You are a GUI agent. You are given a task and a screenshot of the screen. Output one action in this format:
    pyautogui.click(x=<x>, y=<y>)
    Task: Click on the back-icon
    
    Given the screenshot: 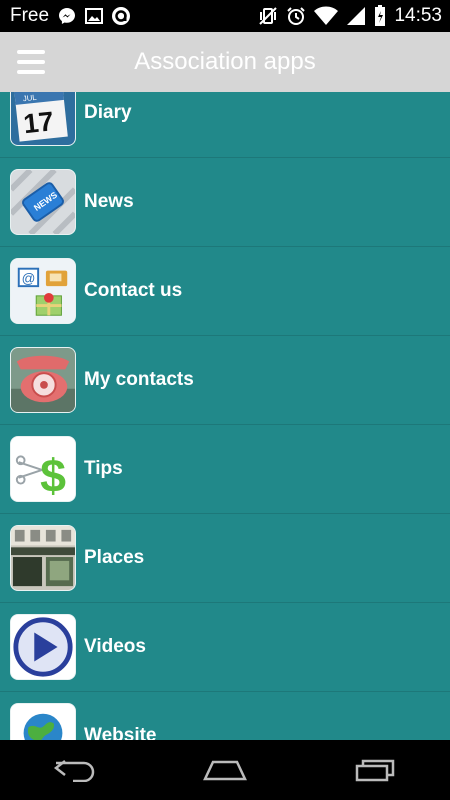 What is the action you would take?
    pyautogui.click(x=75, y=770)
    